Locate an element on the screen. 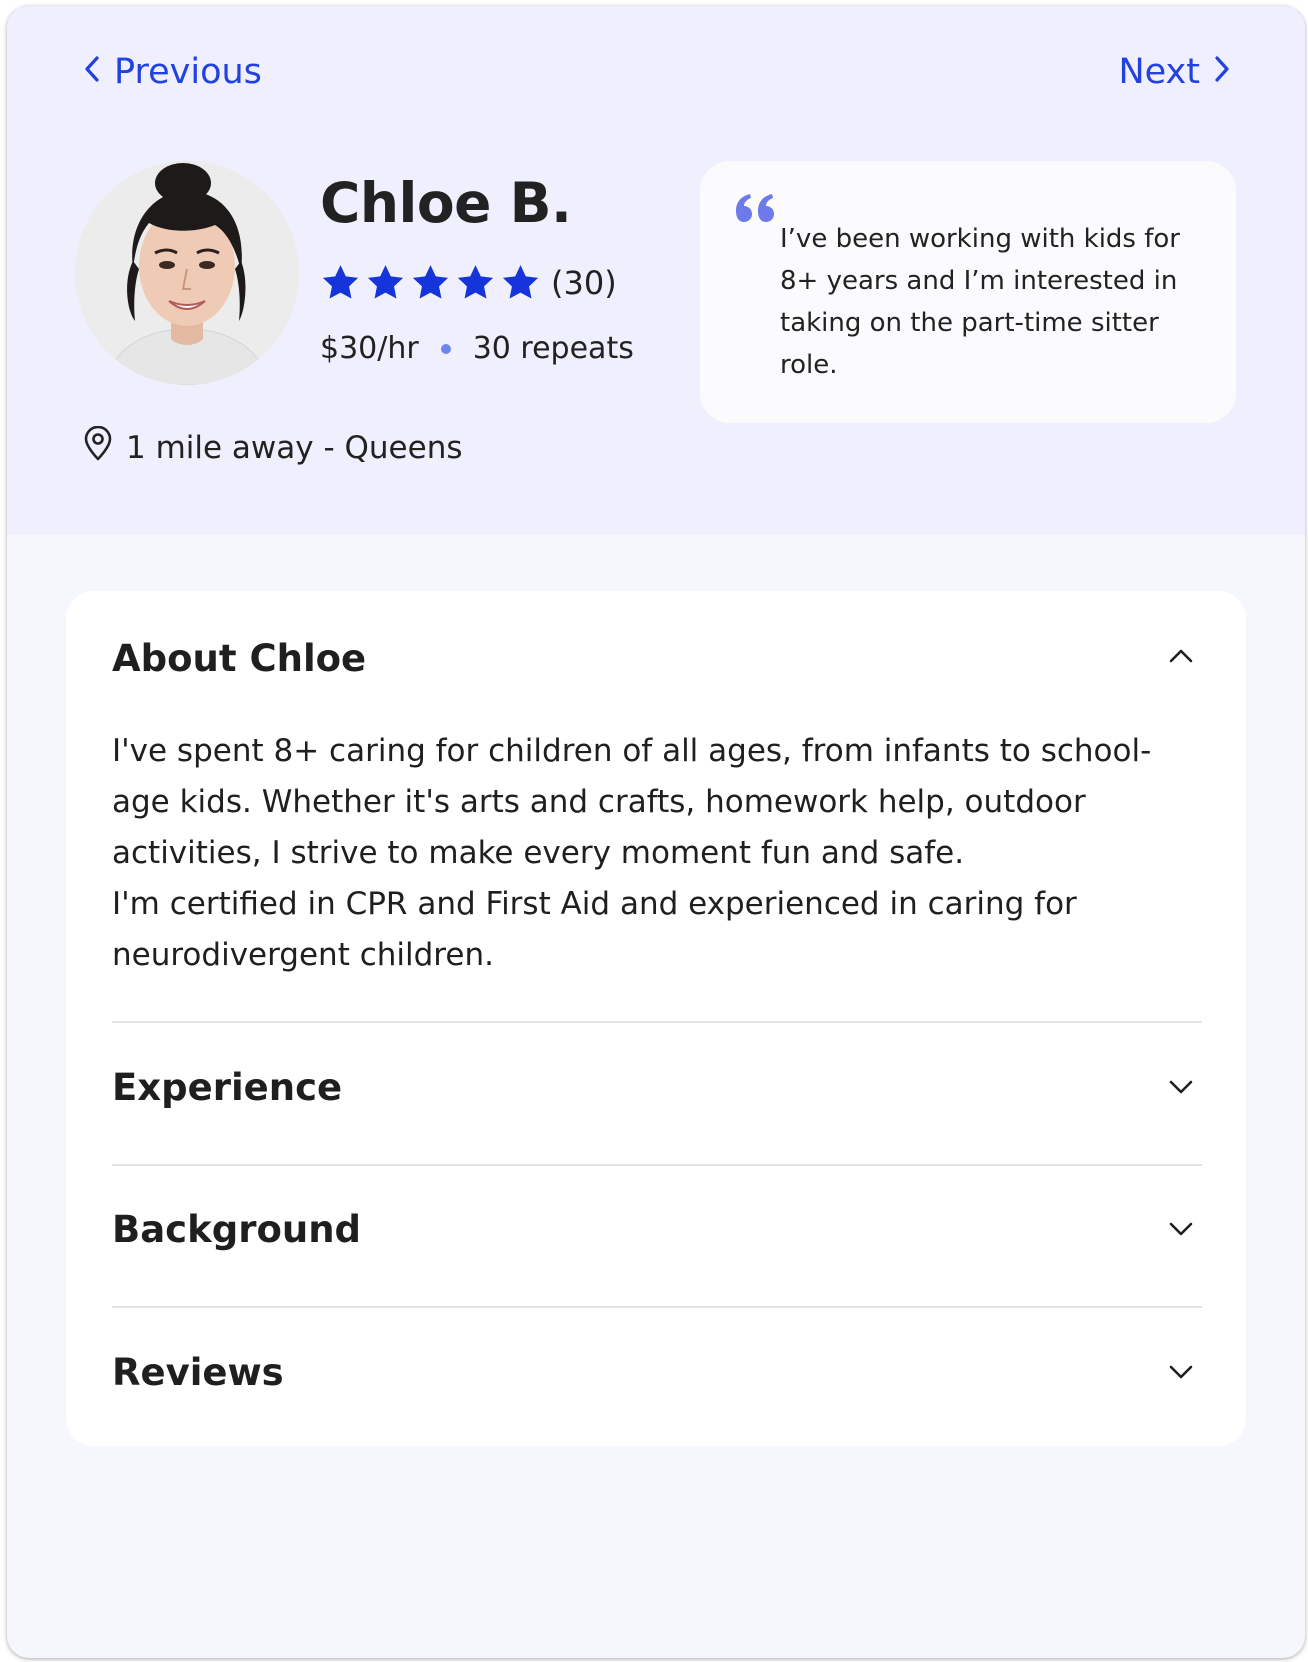 This screenshot has height=1662, width=1308. reviews-section-header: Reviews is located at coordinates (657, 1372).